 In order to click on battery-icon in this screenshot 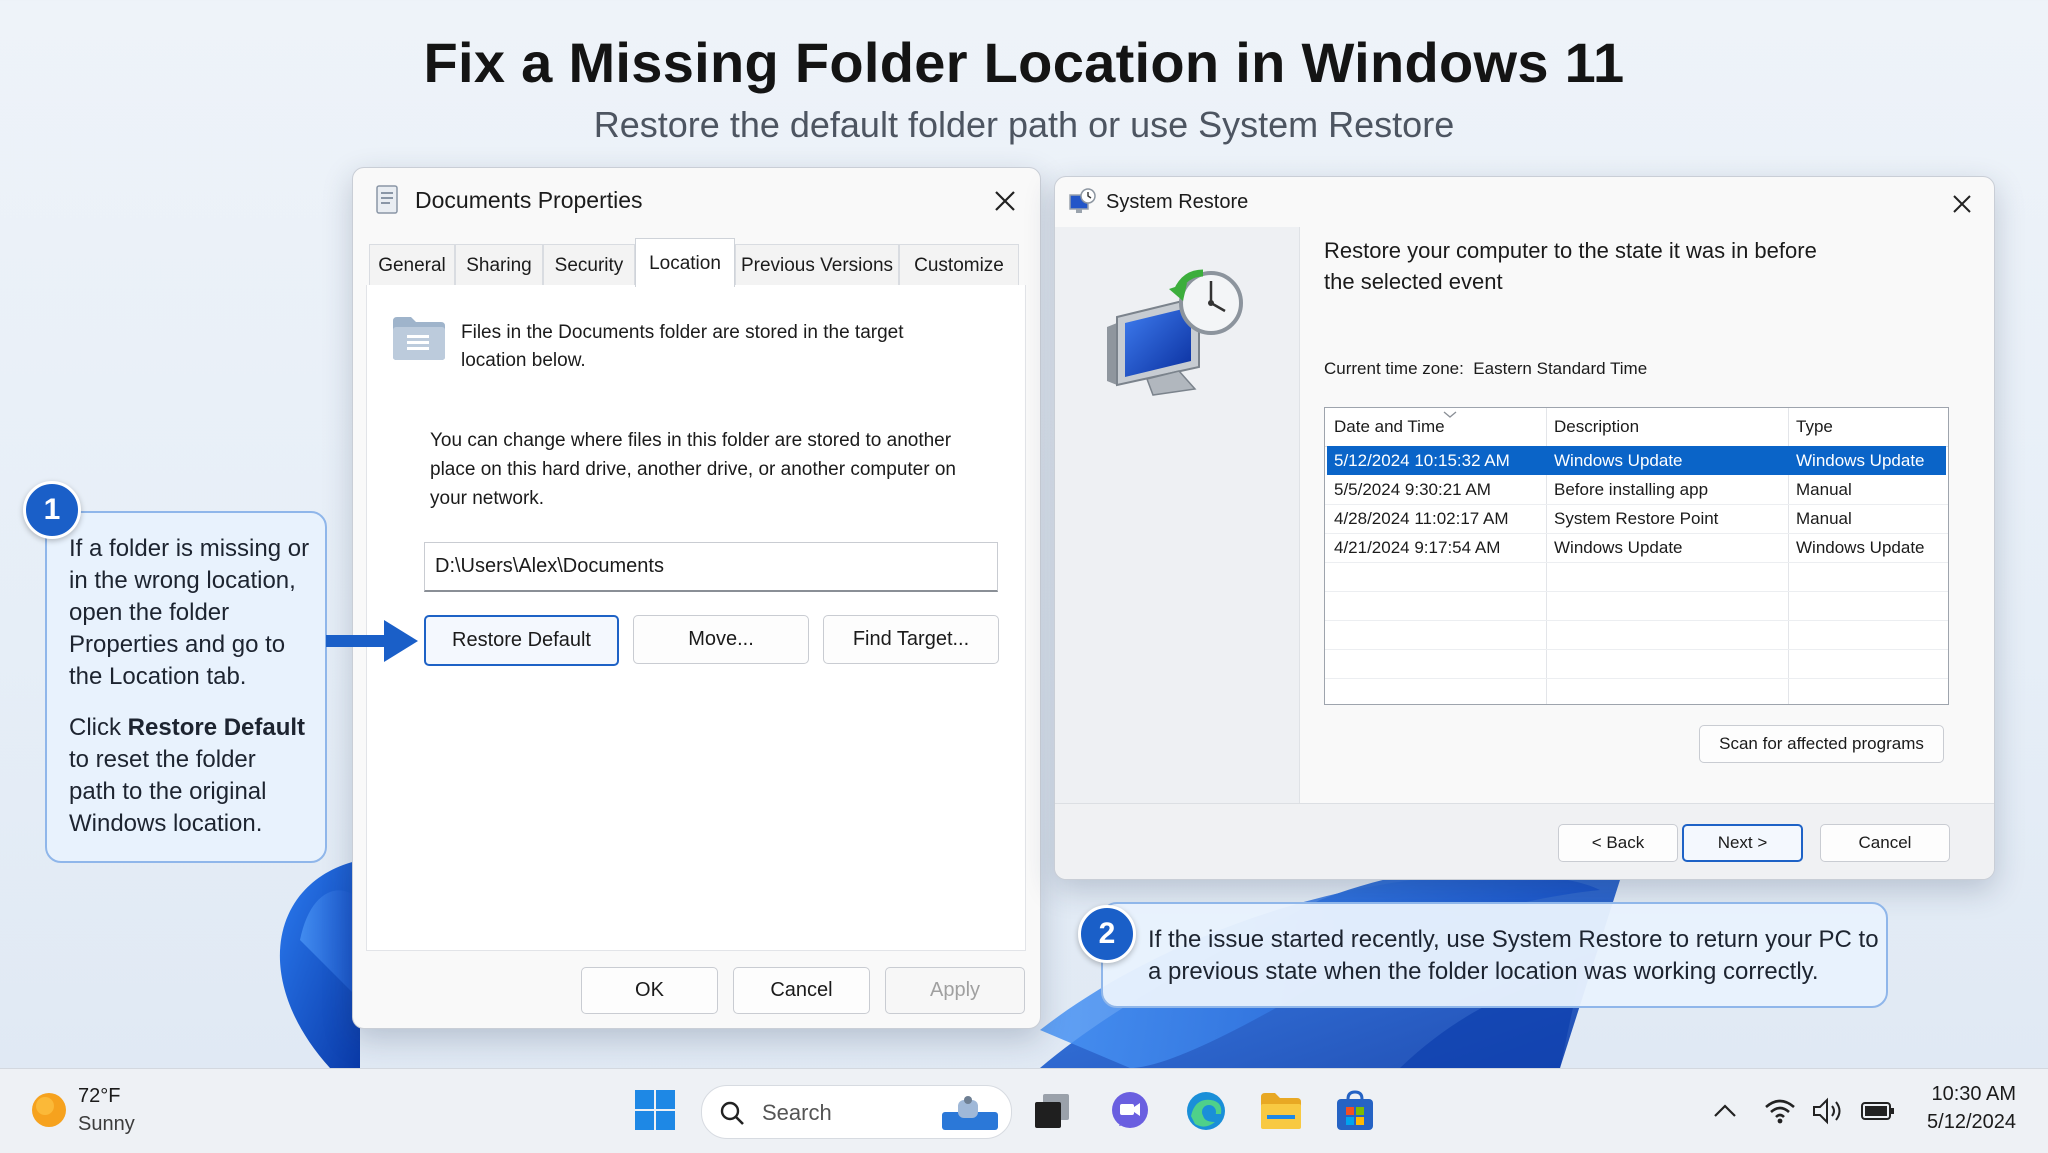, I will do `click(1877, 1111)`.